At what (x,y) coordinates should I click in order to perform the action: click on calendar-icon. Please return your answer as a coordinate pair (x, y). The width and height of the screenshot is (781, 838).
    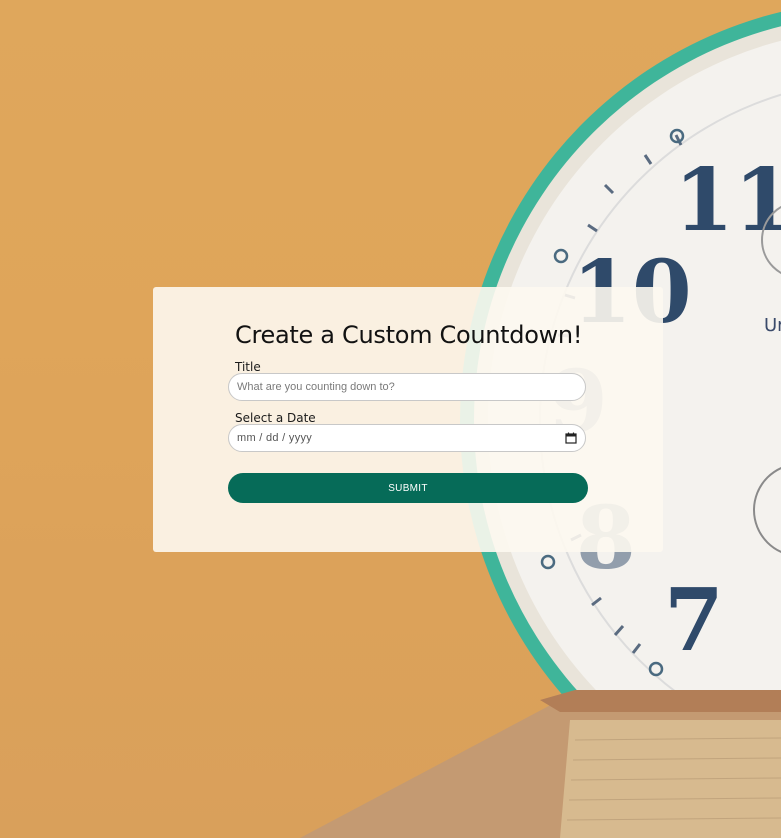
    Looking at the image, I should click on (571, 438).